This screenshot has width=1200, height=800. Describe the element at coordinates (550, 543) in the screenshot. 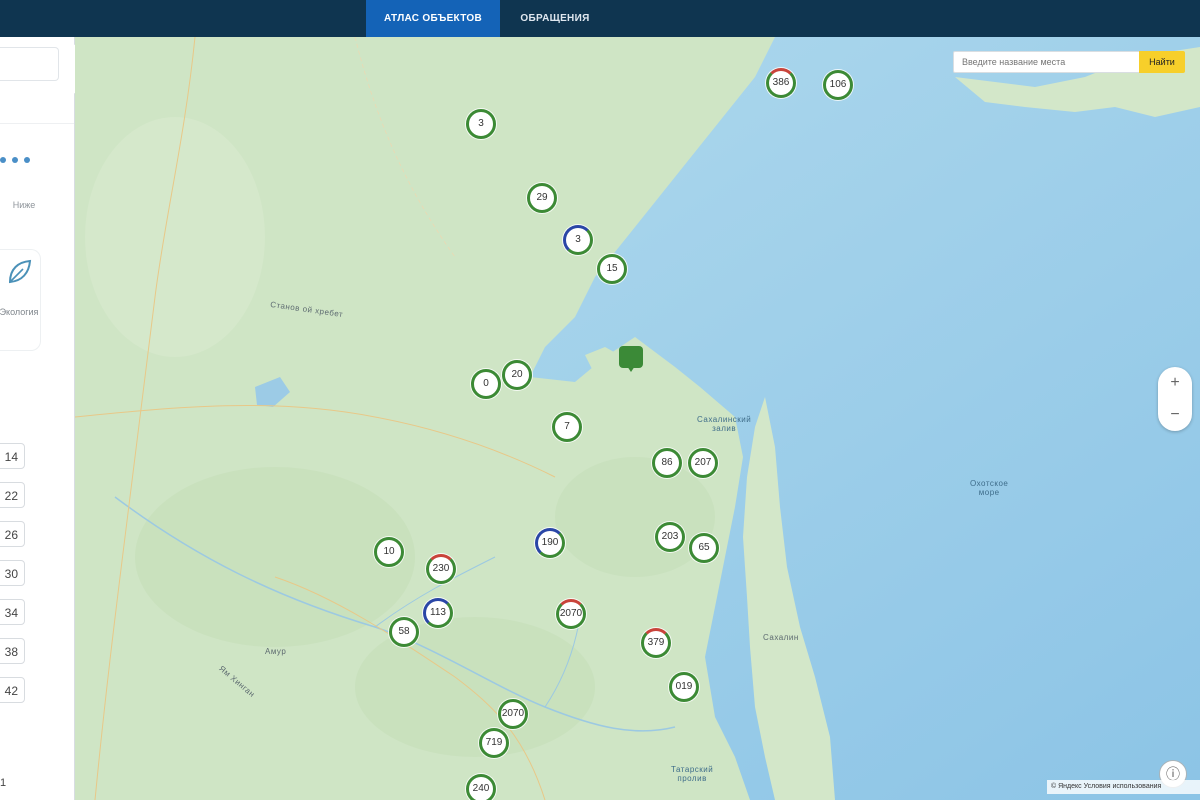

I see `map-cluster: 190` at that location.